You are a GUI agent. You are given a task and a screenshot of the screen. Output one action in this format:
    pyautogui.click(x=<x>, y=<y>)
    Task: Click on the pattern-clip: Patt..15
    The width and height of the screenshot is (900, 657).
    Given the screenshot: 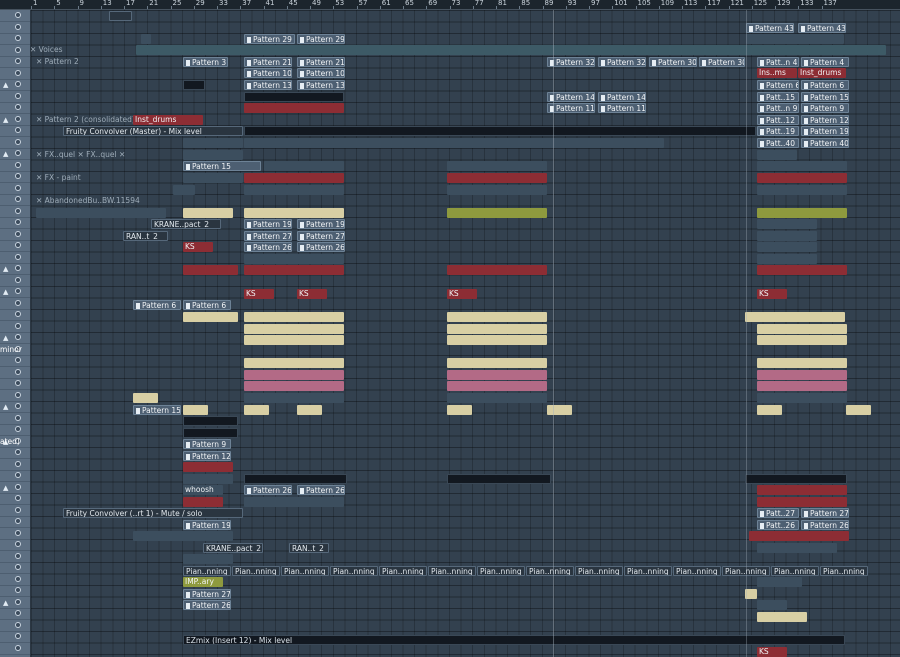 What is the action you would take?
    pyautogui.click(x=778, y=97)
    